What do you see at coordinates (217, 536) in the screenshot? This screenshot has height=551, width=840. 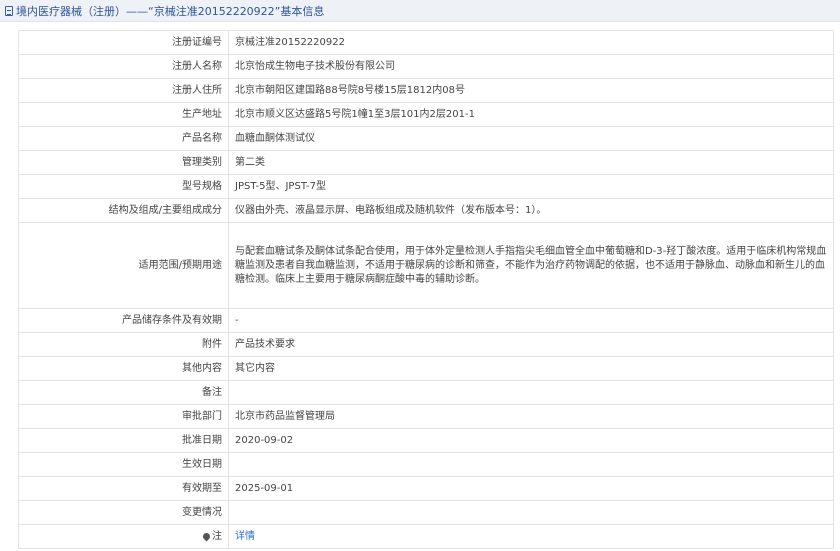 I see `note-label-text: 注` at bounding box center [217, 536].